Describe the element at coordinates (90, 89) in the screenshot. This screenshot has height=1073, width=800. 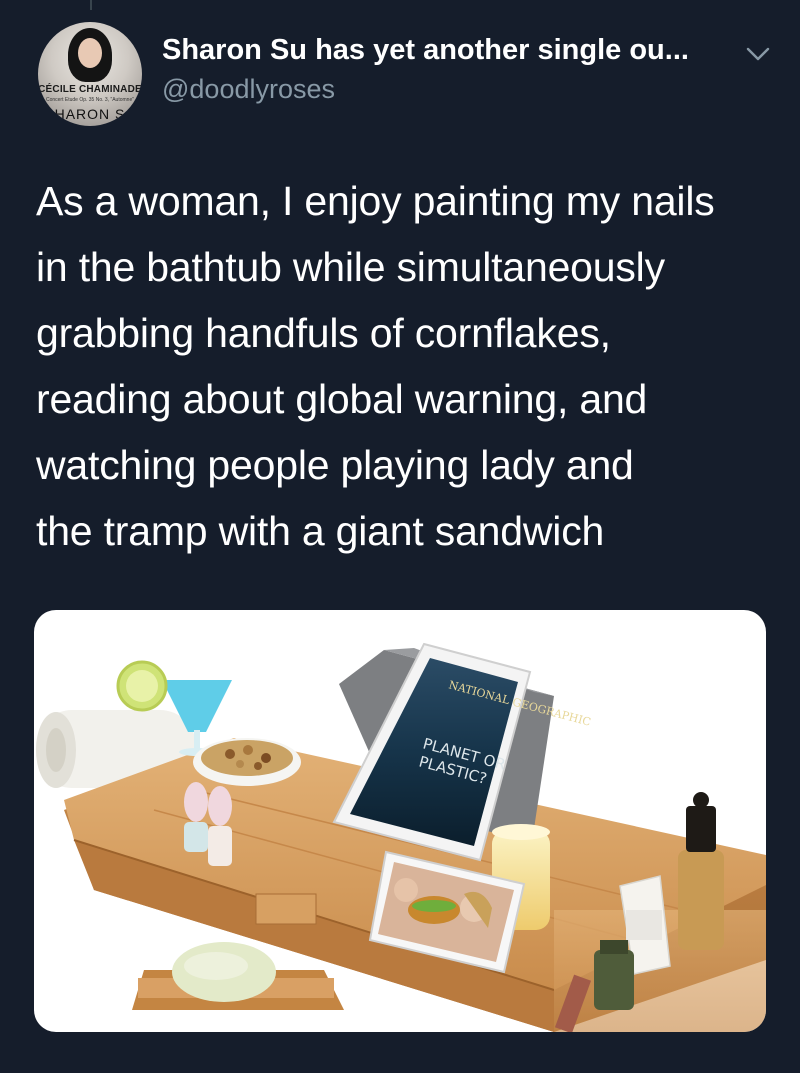
I see `avatar-caption-title: CÉCILE CHAMINADE` at that location.